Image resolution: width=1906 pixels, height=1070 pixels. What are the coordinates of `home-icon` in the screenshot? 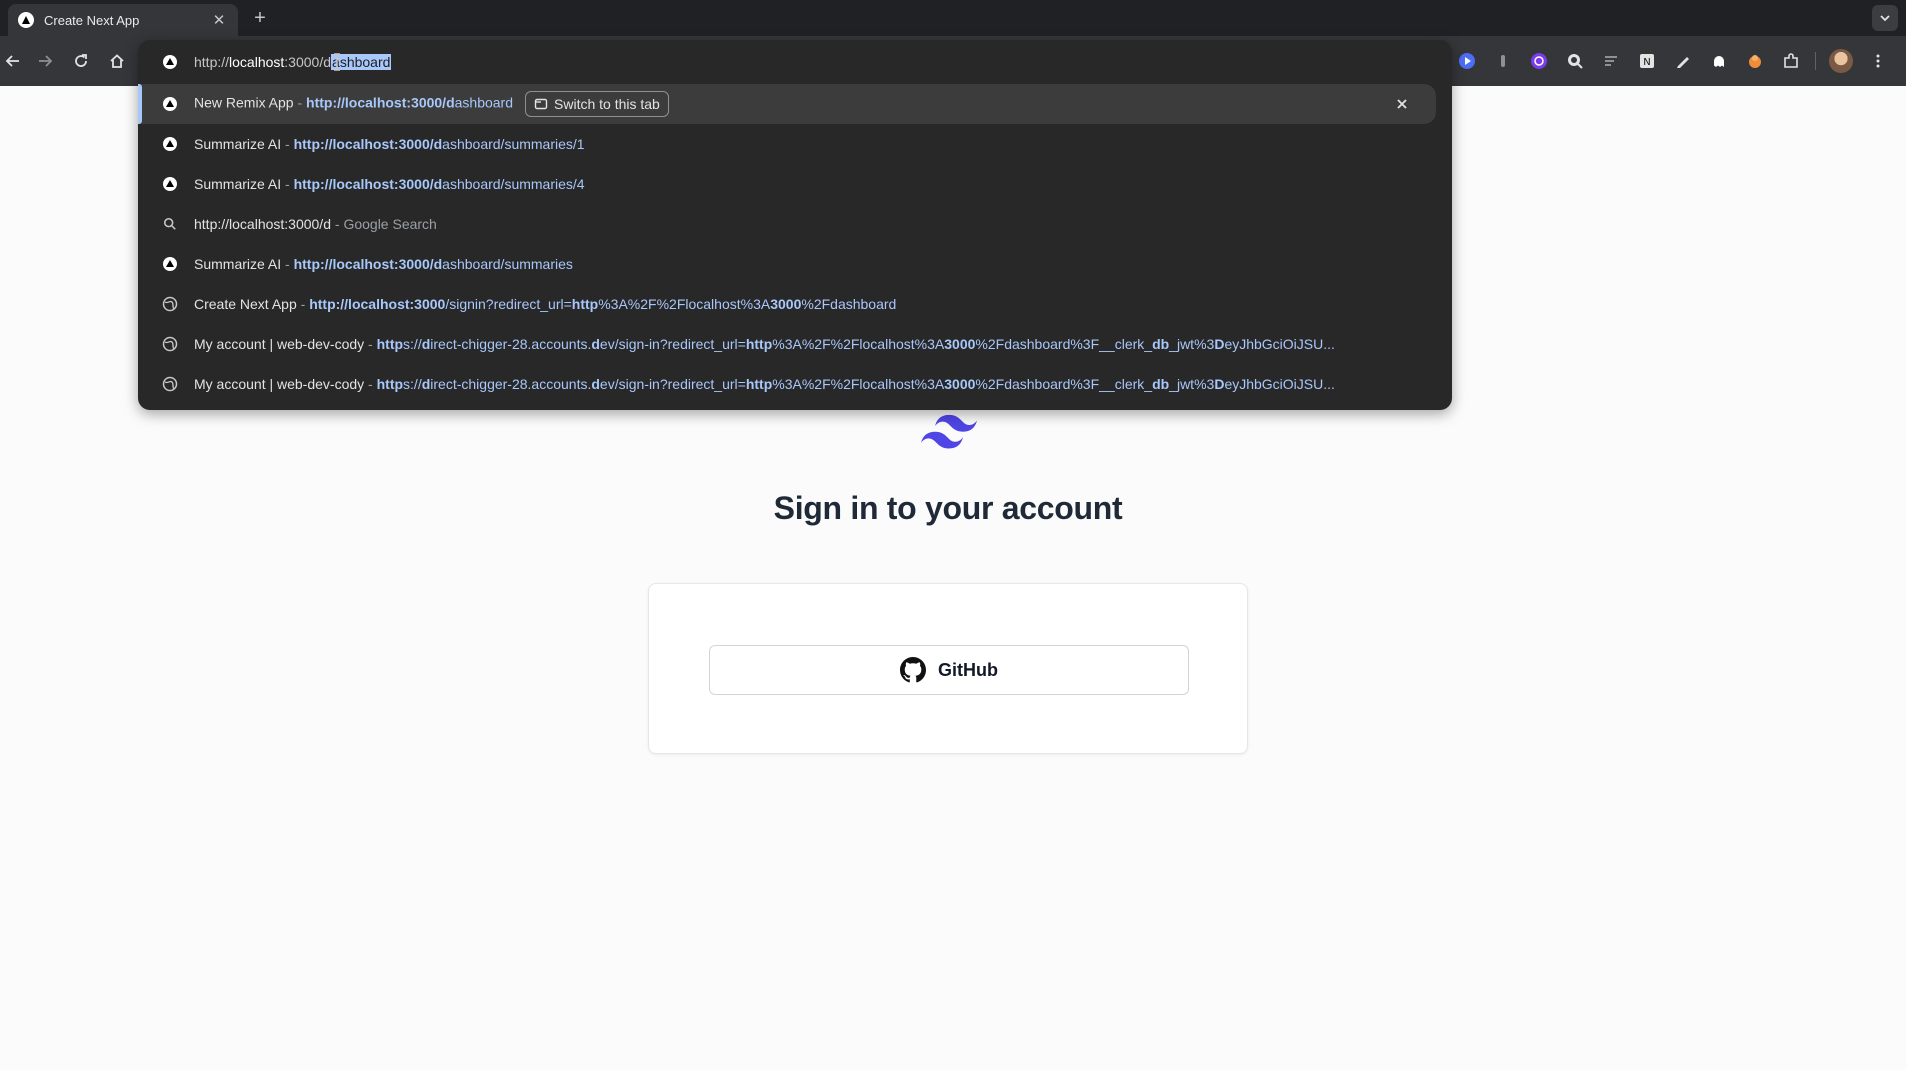 It's located at (117, 61).